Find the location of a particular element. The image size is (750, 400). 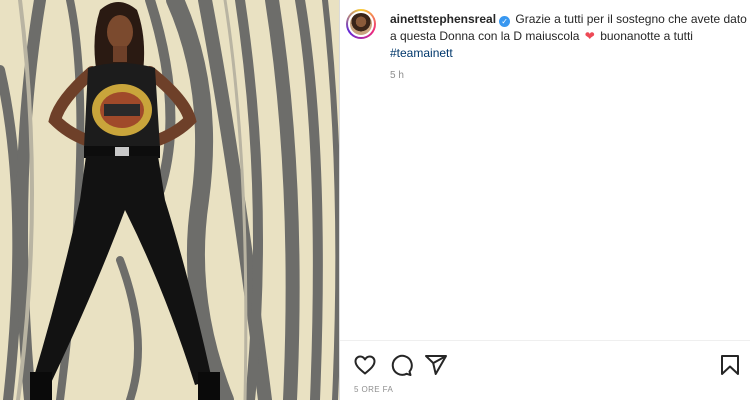

action-bar: 5 ORE FA is located at coordinates (545, 370).